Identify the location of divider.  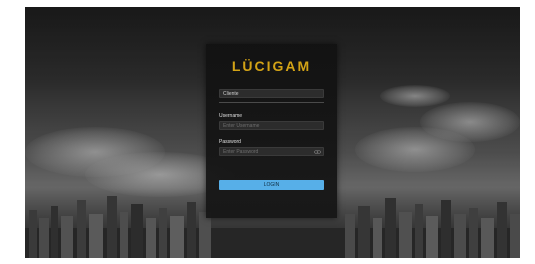
(271, 102).